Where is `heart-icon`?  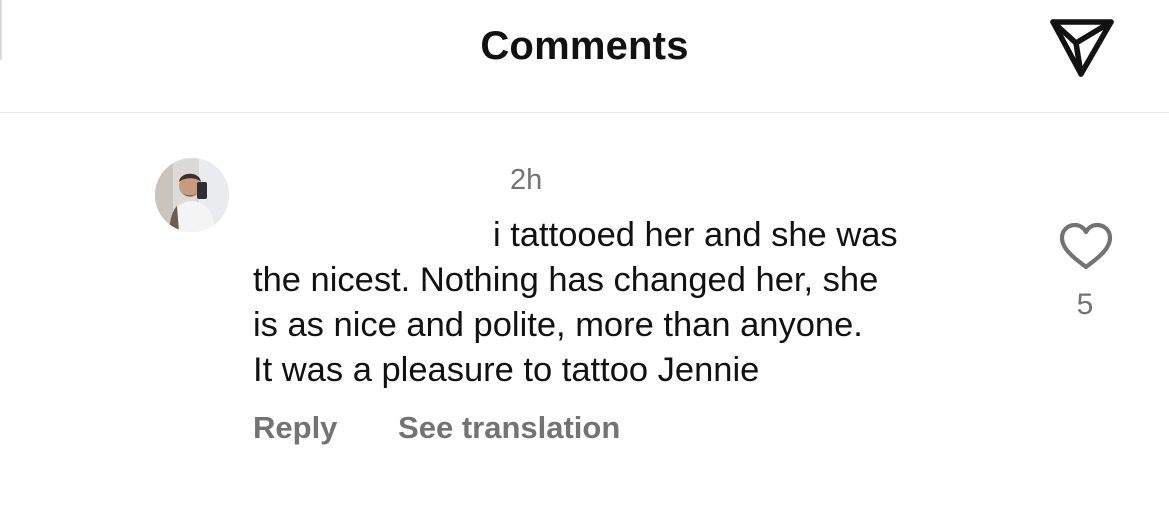
heart-icon is located at coordinates (1086, 246).